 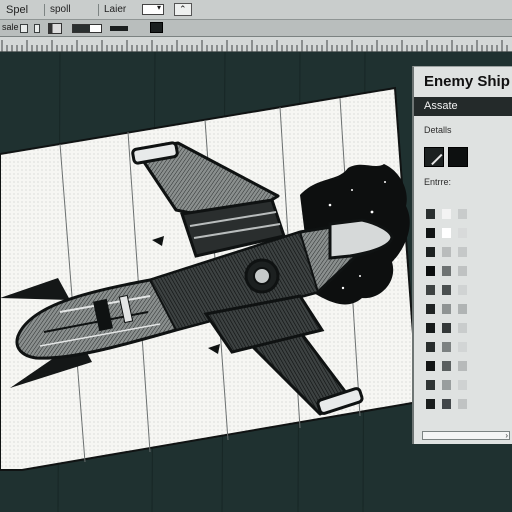 I want to click on chevron-right-icon: ›, so click(x=506, y=435).